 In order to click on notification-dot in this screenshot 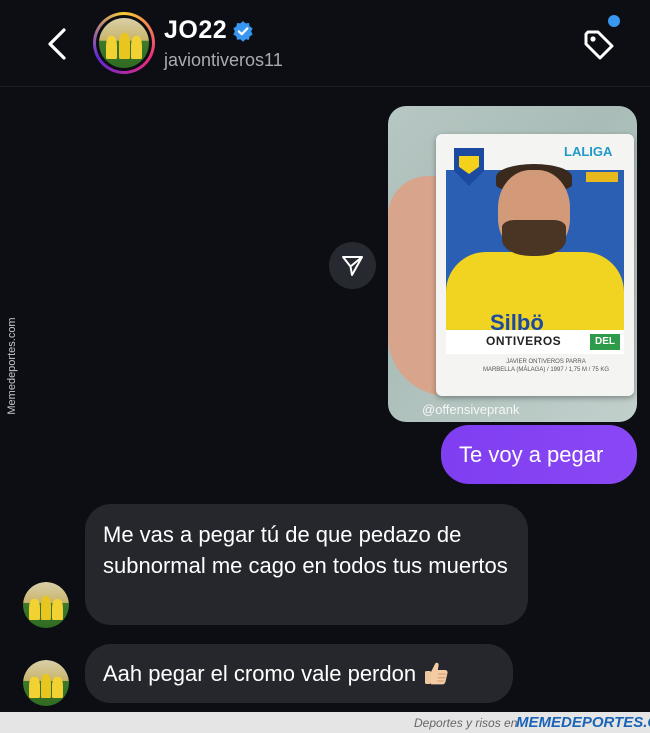, I will do `click(614, 21)`.